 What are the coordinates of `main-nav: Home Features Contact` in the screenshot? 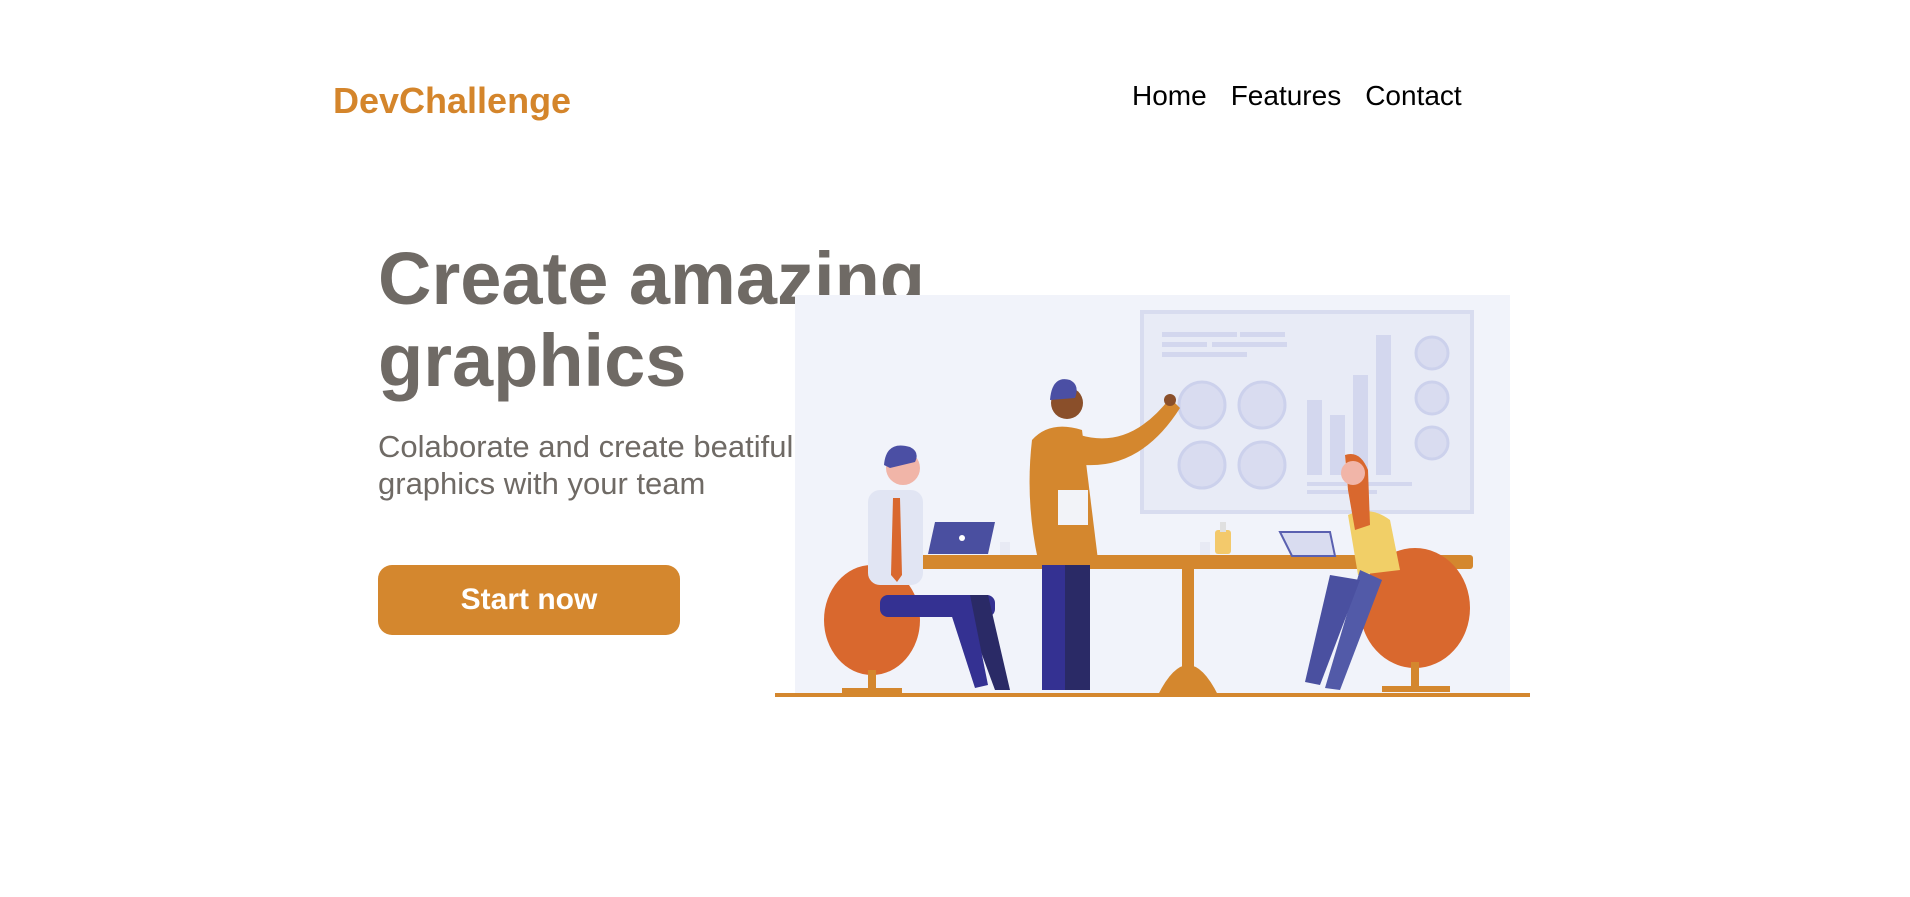 It's located at (1297, 96).